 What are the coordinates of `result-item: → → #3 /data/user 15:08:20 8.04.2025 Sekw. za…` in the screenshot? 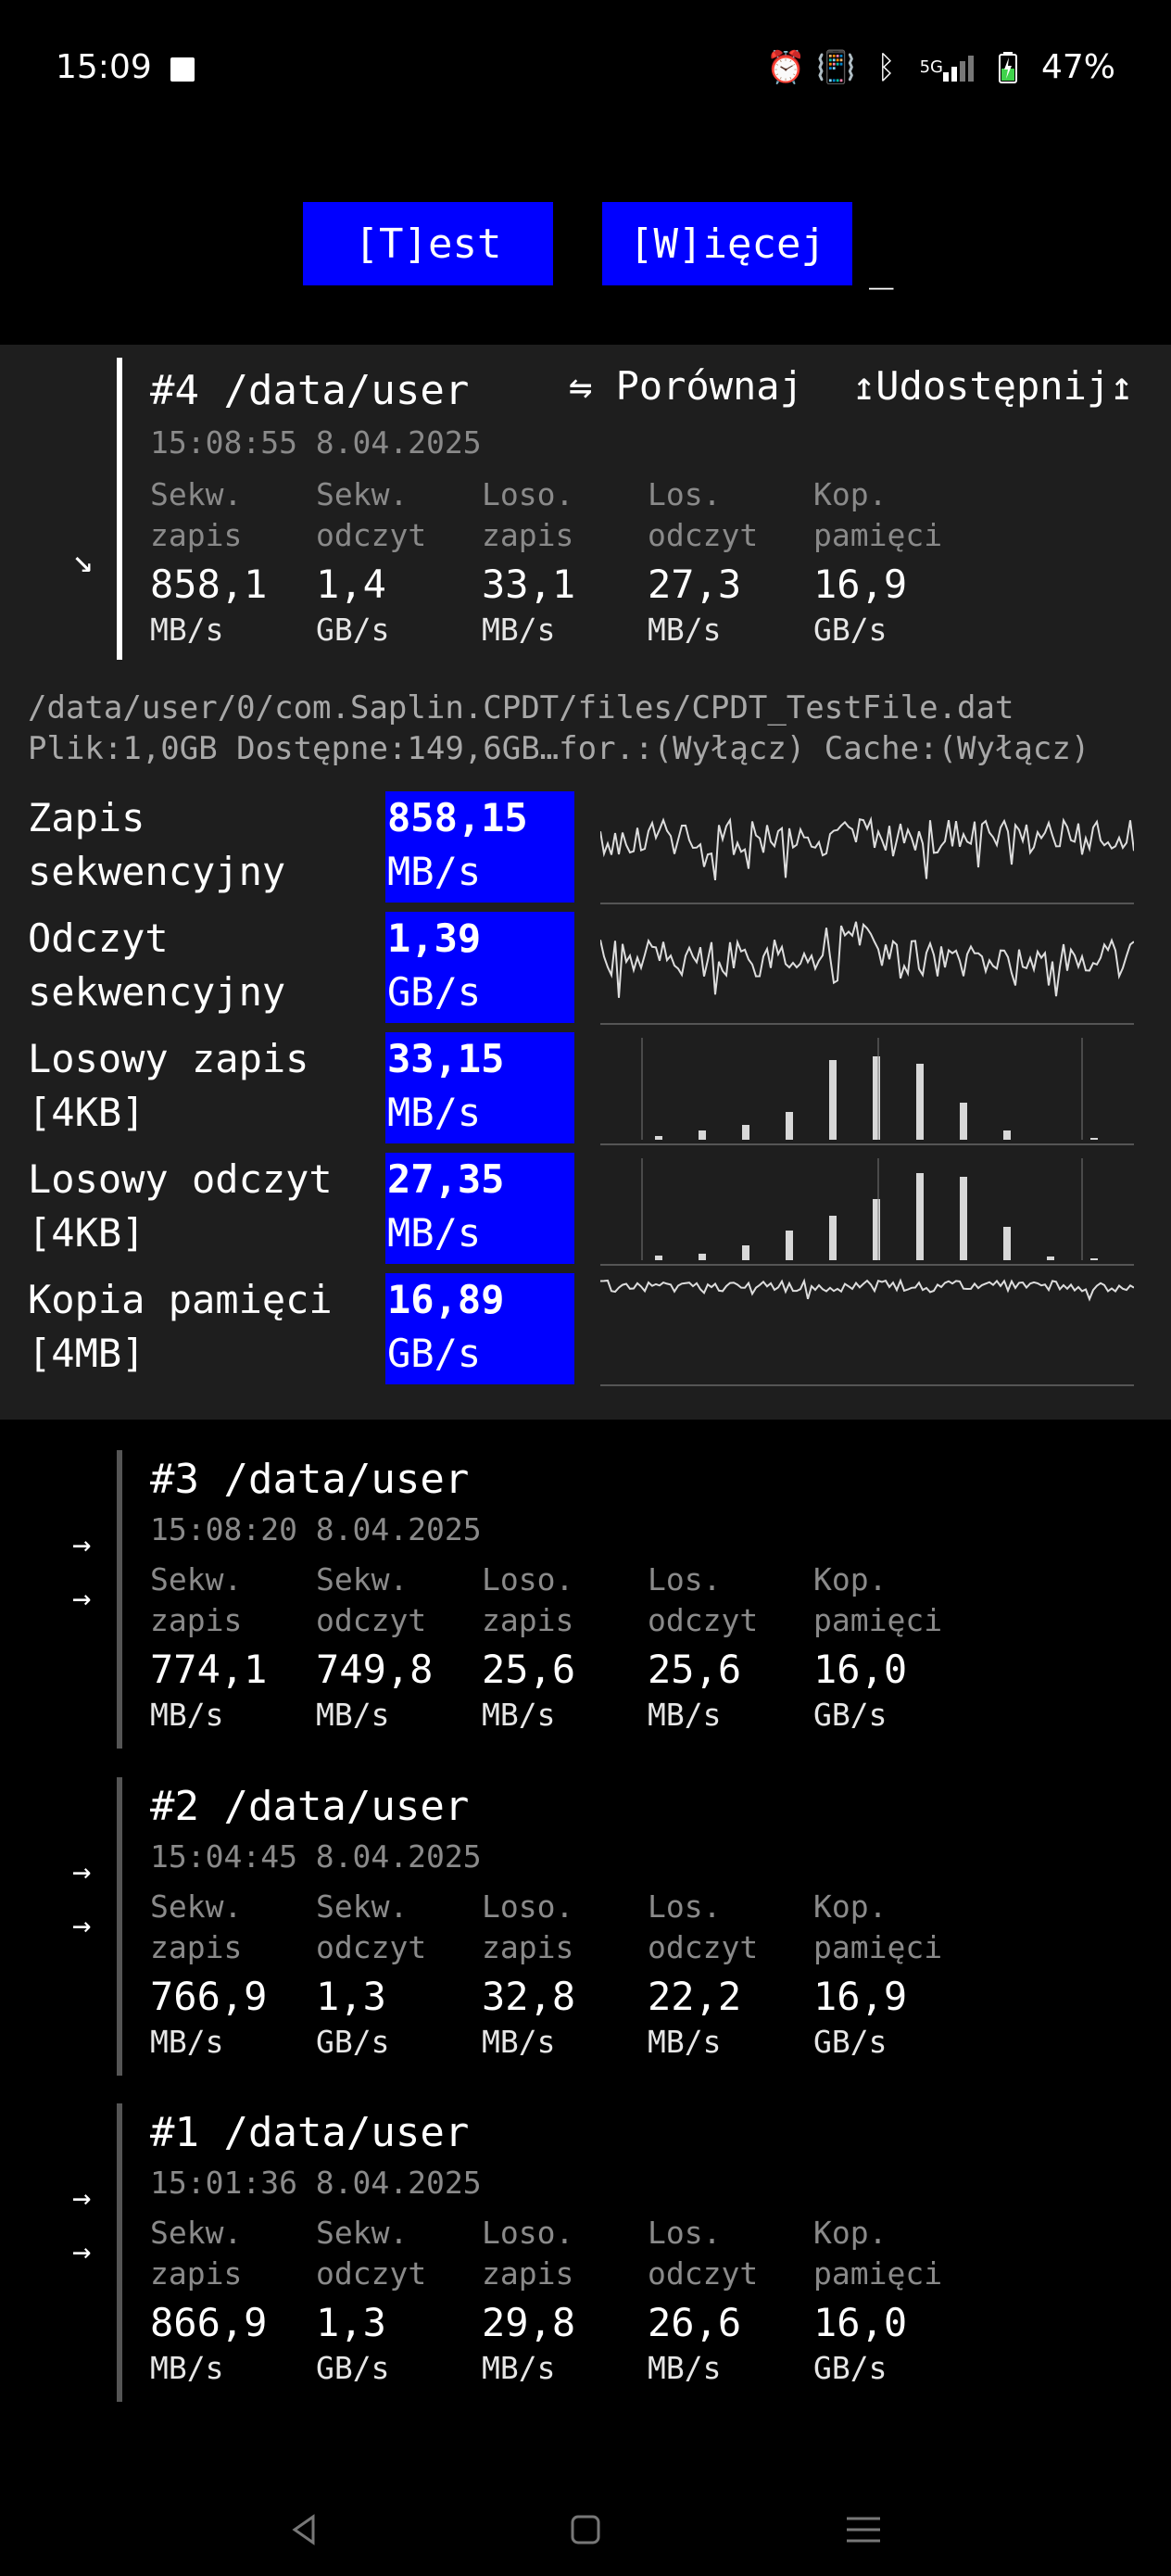 It's located at (585, 1603).